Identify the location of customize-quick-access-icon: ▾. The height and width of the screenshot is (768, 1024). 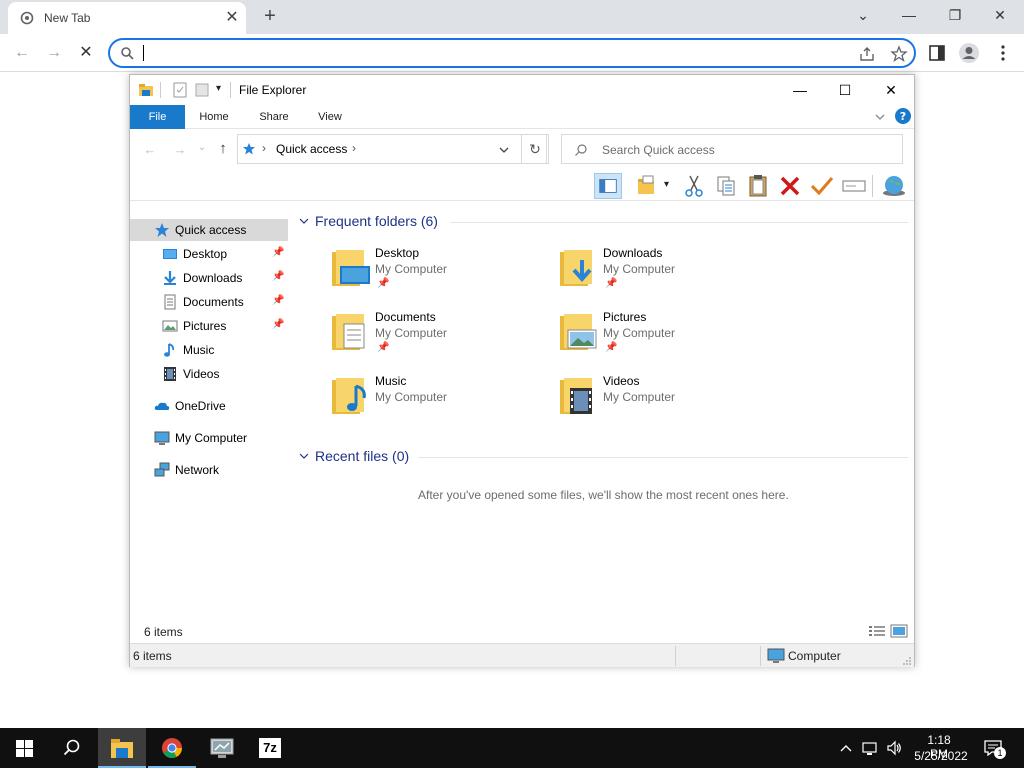
(218, 88).